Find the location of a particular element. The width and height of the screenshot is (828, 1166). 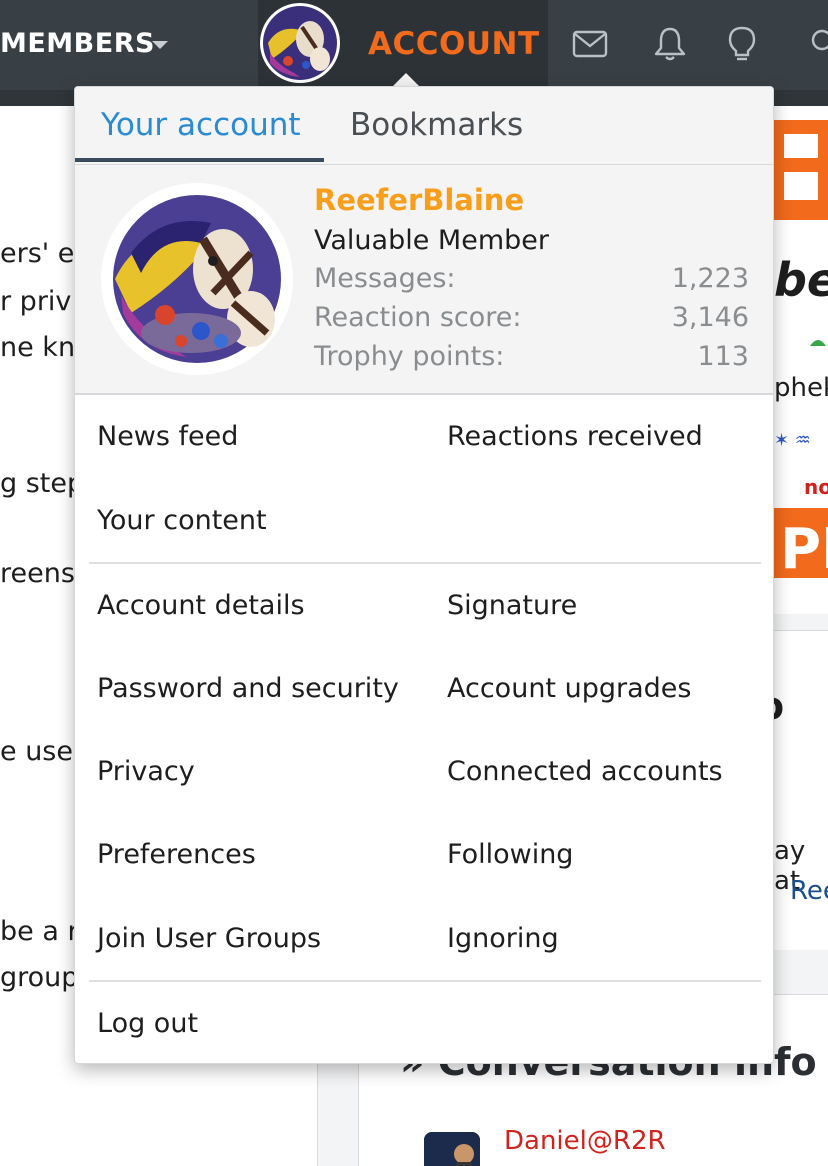

menu-link-account-upgrades: Account upgrades is located at coordinates (569, 688).